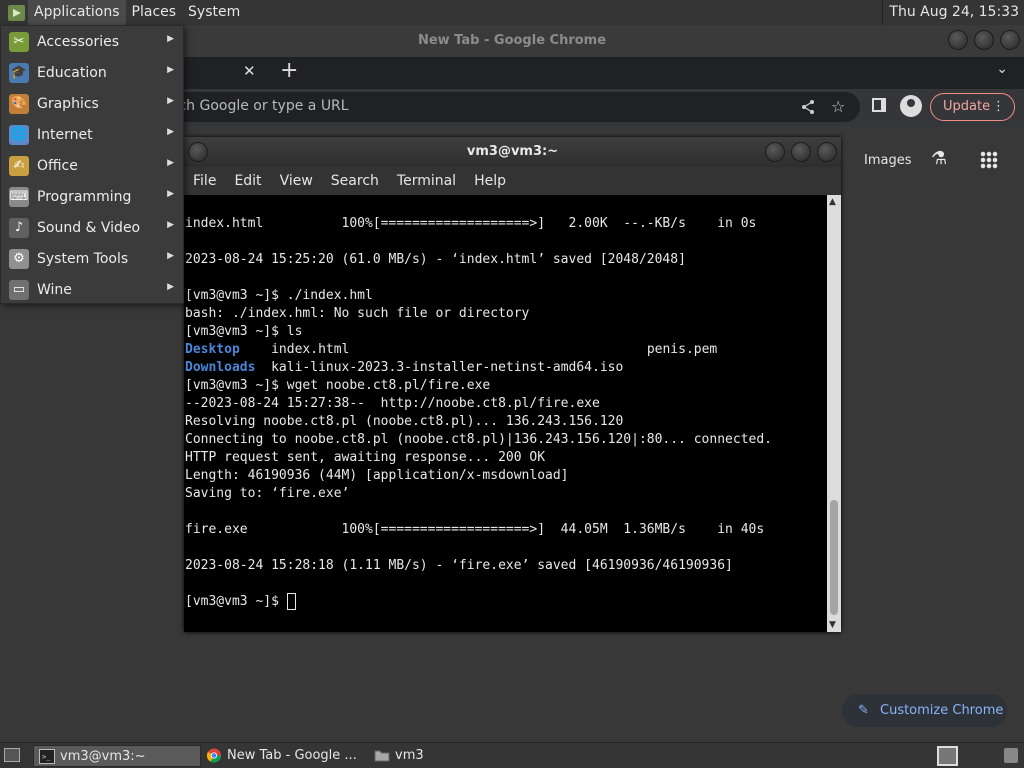 This screenshot has height=768, width=1024. Describe the element at coordinates (834, 413) in the screenshot. I see `terminal-scrollbar: ▲ ▼` at that location.